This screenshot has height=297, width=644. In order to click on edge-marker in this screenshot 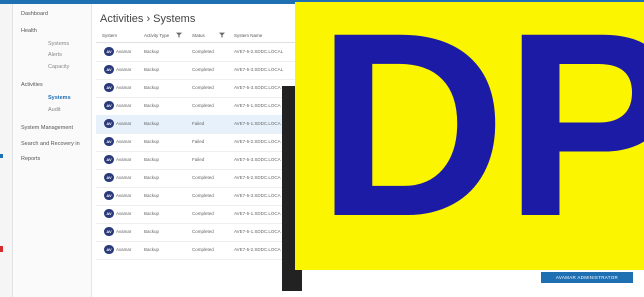, I will do `click(1, 156)`.